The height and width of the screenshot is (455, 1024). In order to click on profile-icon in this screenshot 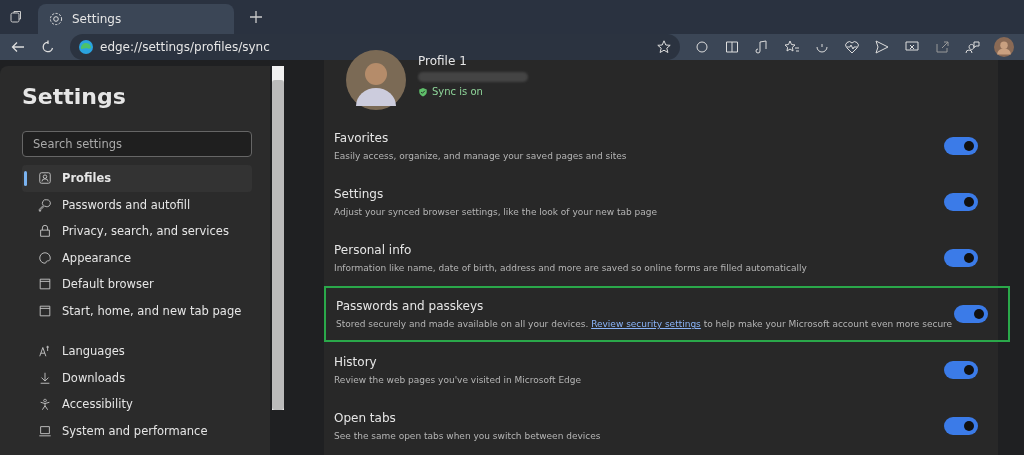, I will do `click(45, 178)`.